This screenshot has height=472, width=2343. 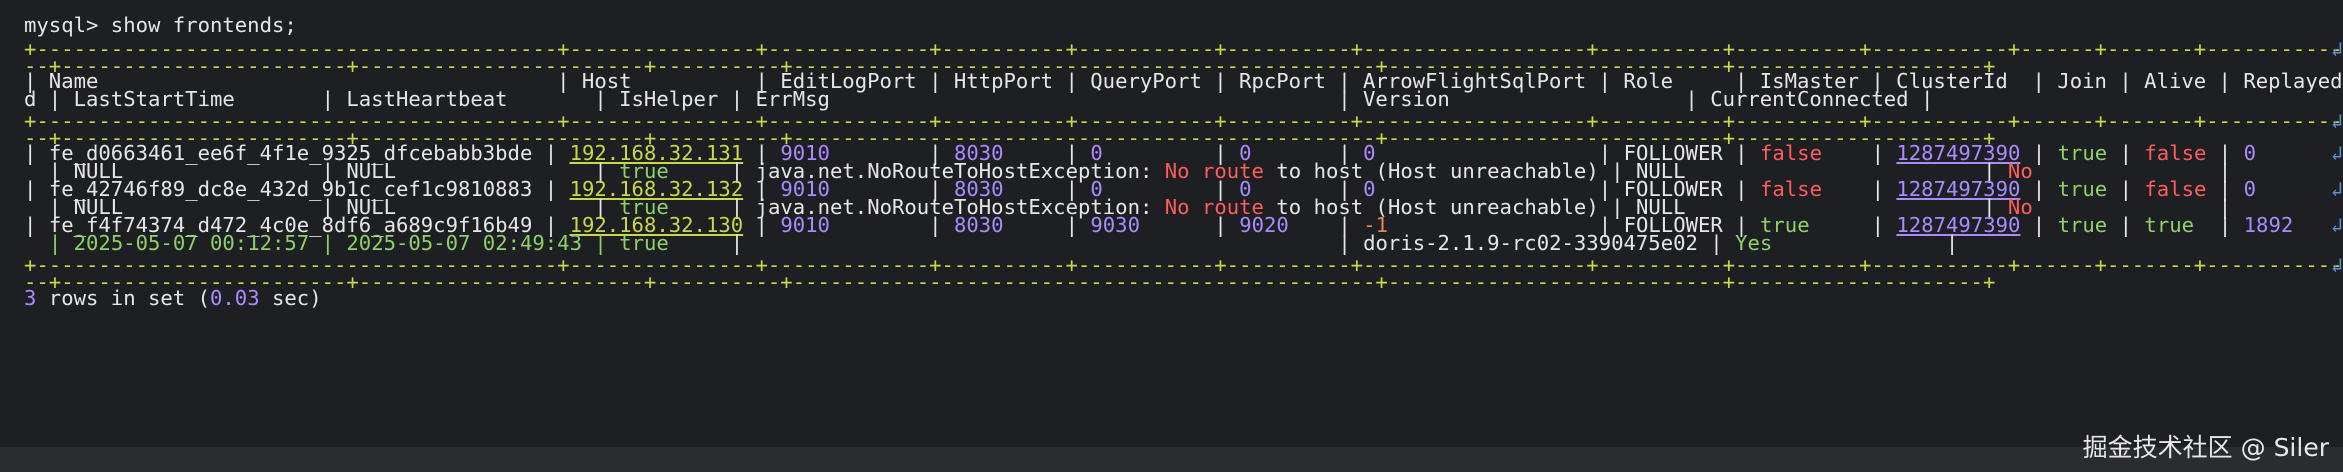 I want to click on command-prompt: mysql> show frontends;, so click(x=160, y=25).